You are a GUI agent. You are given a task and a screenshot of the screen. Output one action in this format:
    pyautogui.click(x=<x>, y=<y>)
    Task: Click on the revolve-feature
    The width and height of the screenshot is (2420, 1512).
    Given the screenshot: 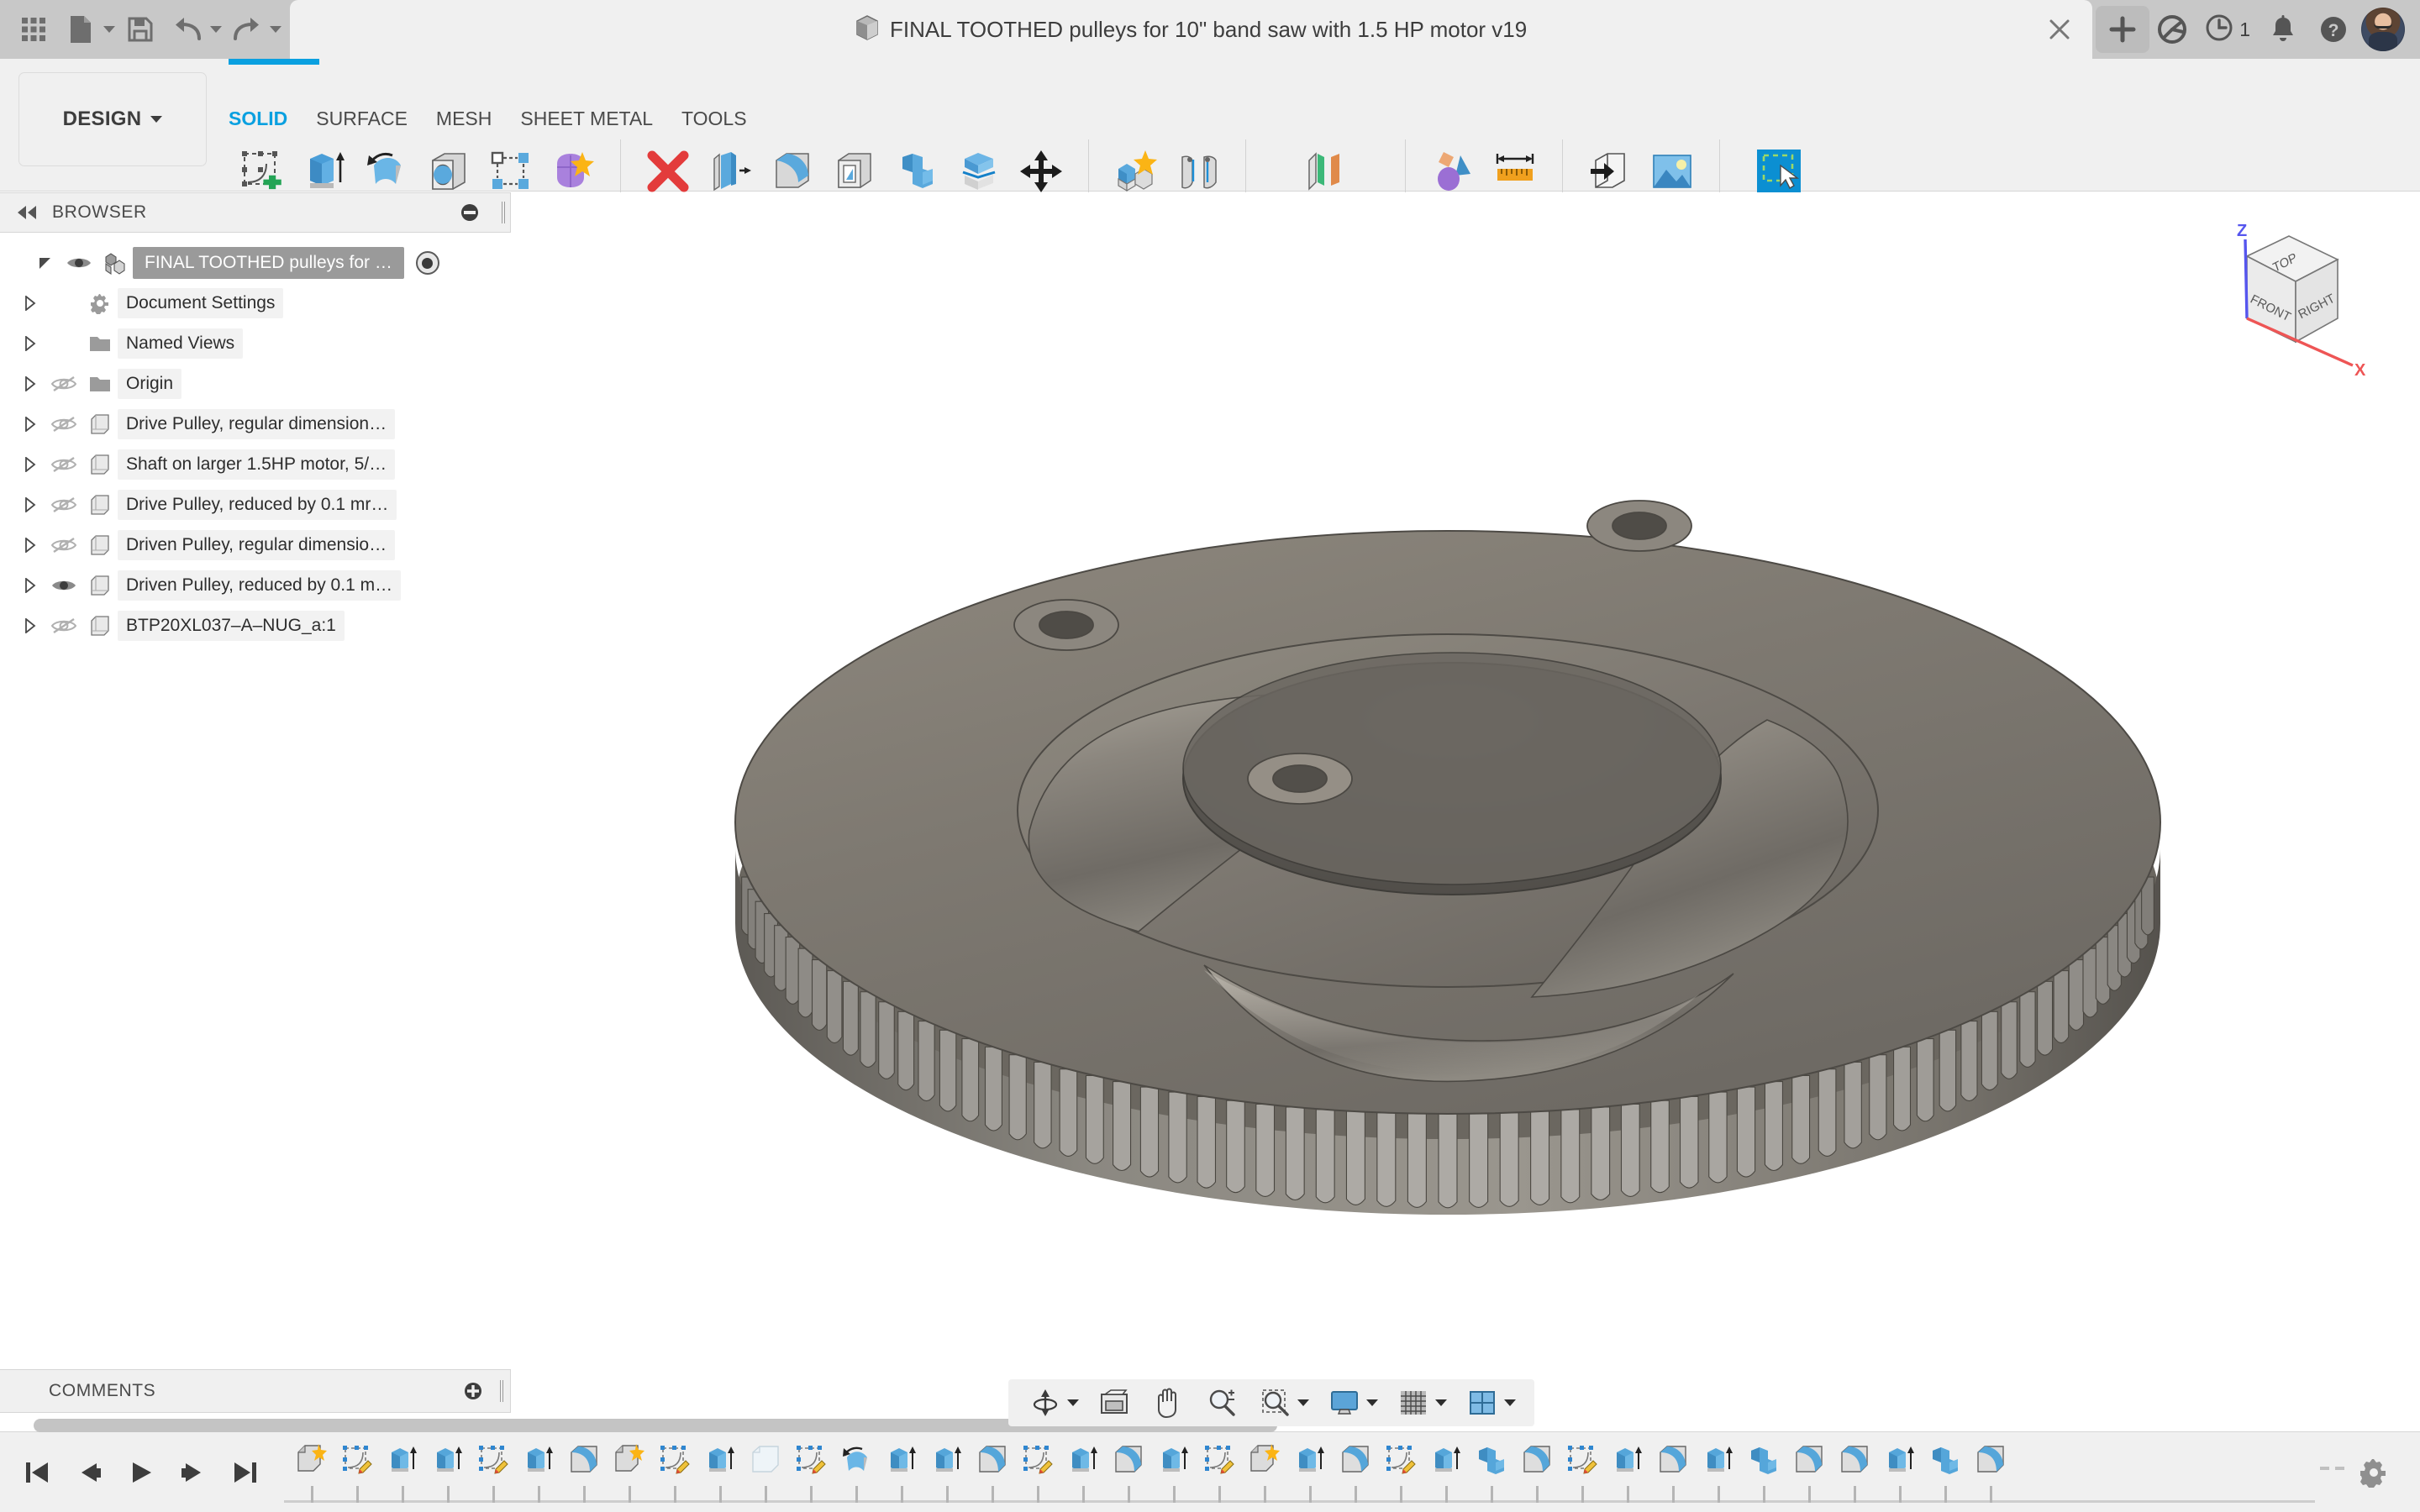 What is the action you would take?
    pyautogui.click(x=856, y=1472)
    